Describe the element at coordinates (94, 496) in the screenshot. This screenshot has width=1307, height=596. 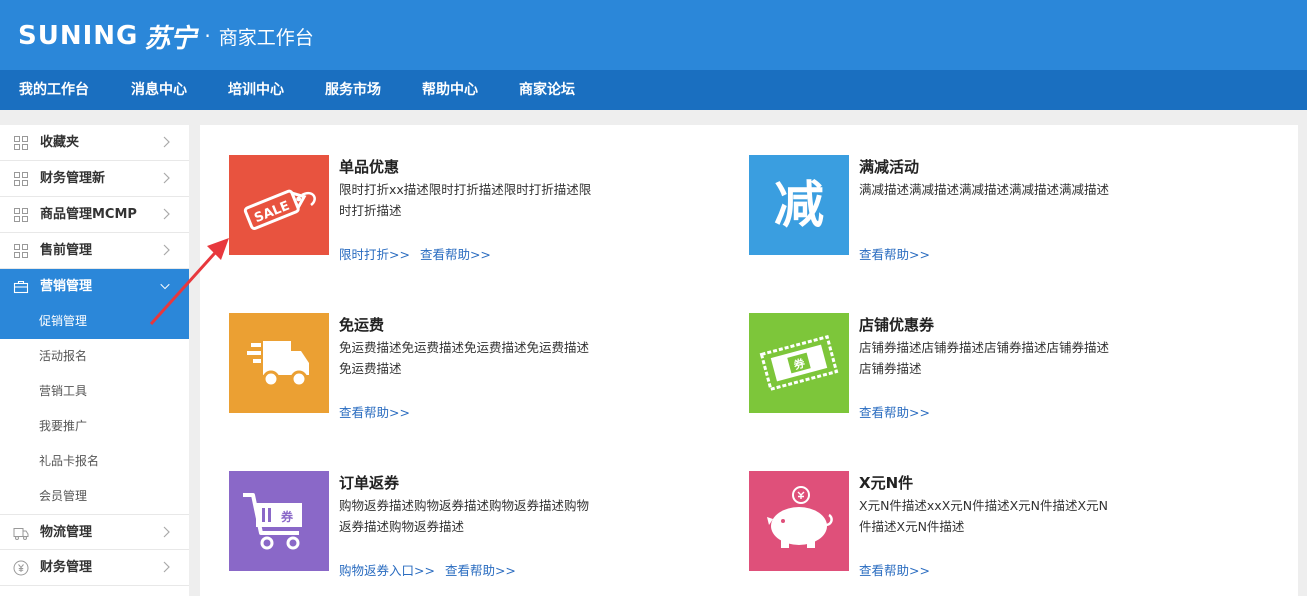
I see `sidebar-subitem-members: 会员管理` at that location.